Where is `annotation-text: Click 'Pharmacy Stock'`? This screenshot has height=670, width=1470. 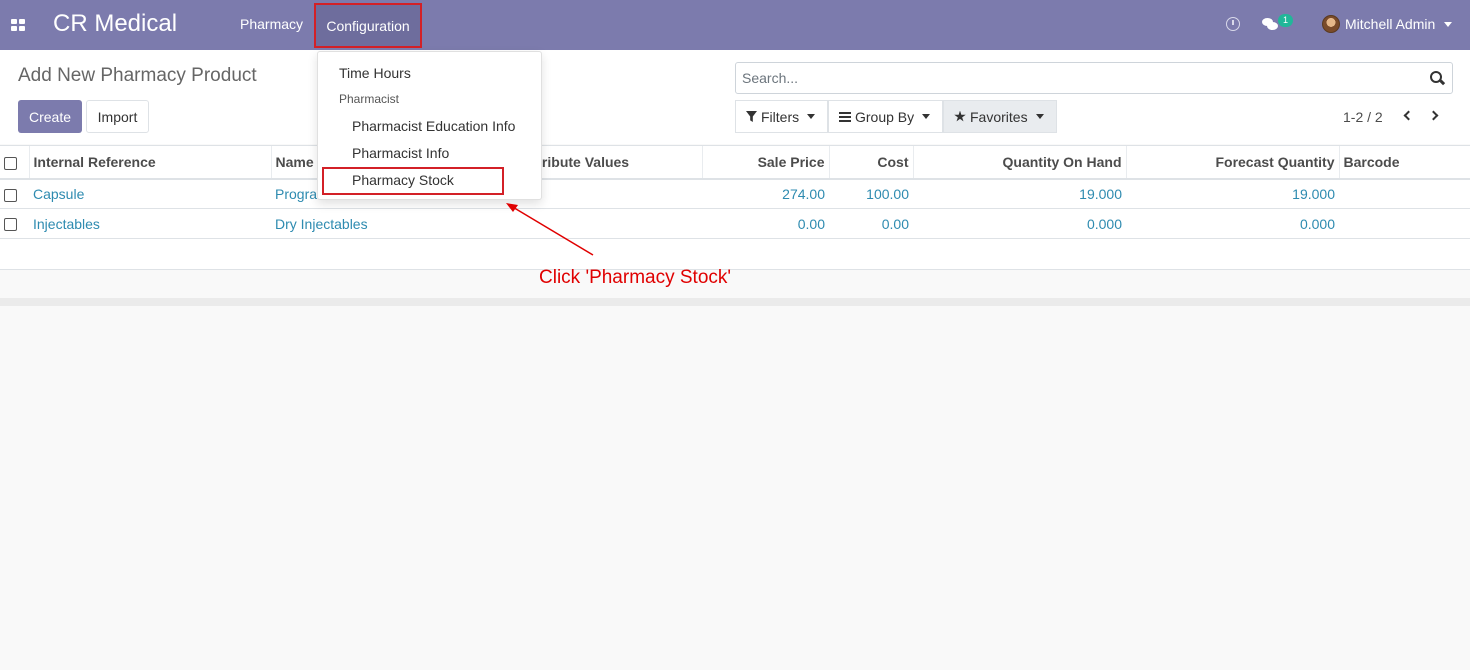
annotation-text: Click 'Pharmacy Stock' is located at coordinates (635, 277).